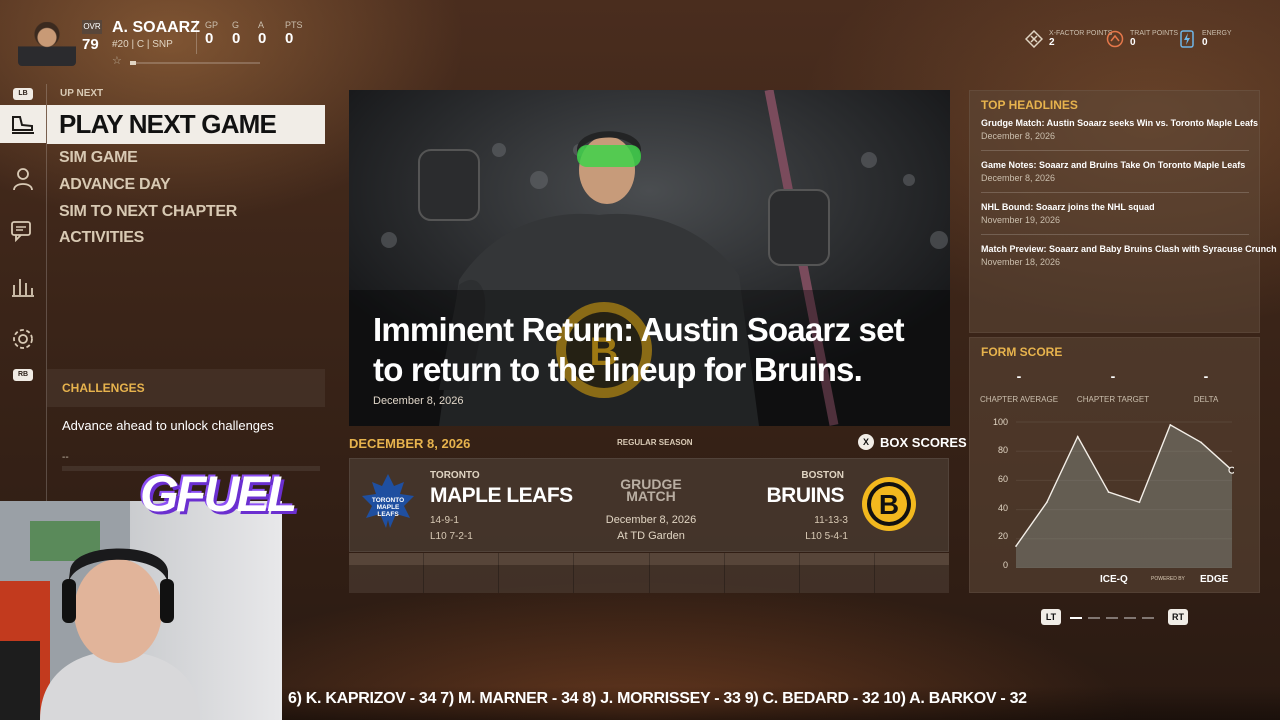 Image resolution: width=1280 pixels, height=720 pixels. What do you see at coordinates (1113, 399) in the screenshot?
I see `chapter-target-label: CHAPTER TARGET` at bounding box center [1113, 399].